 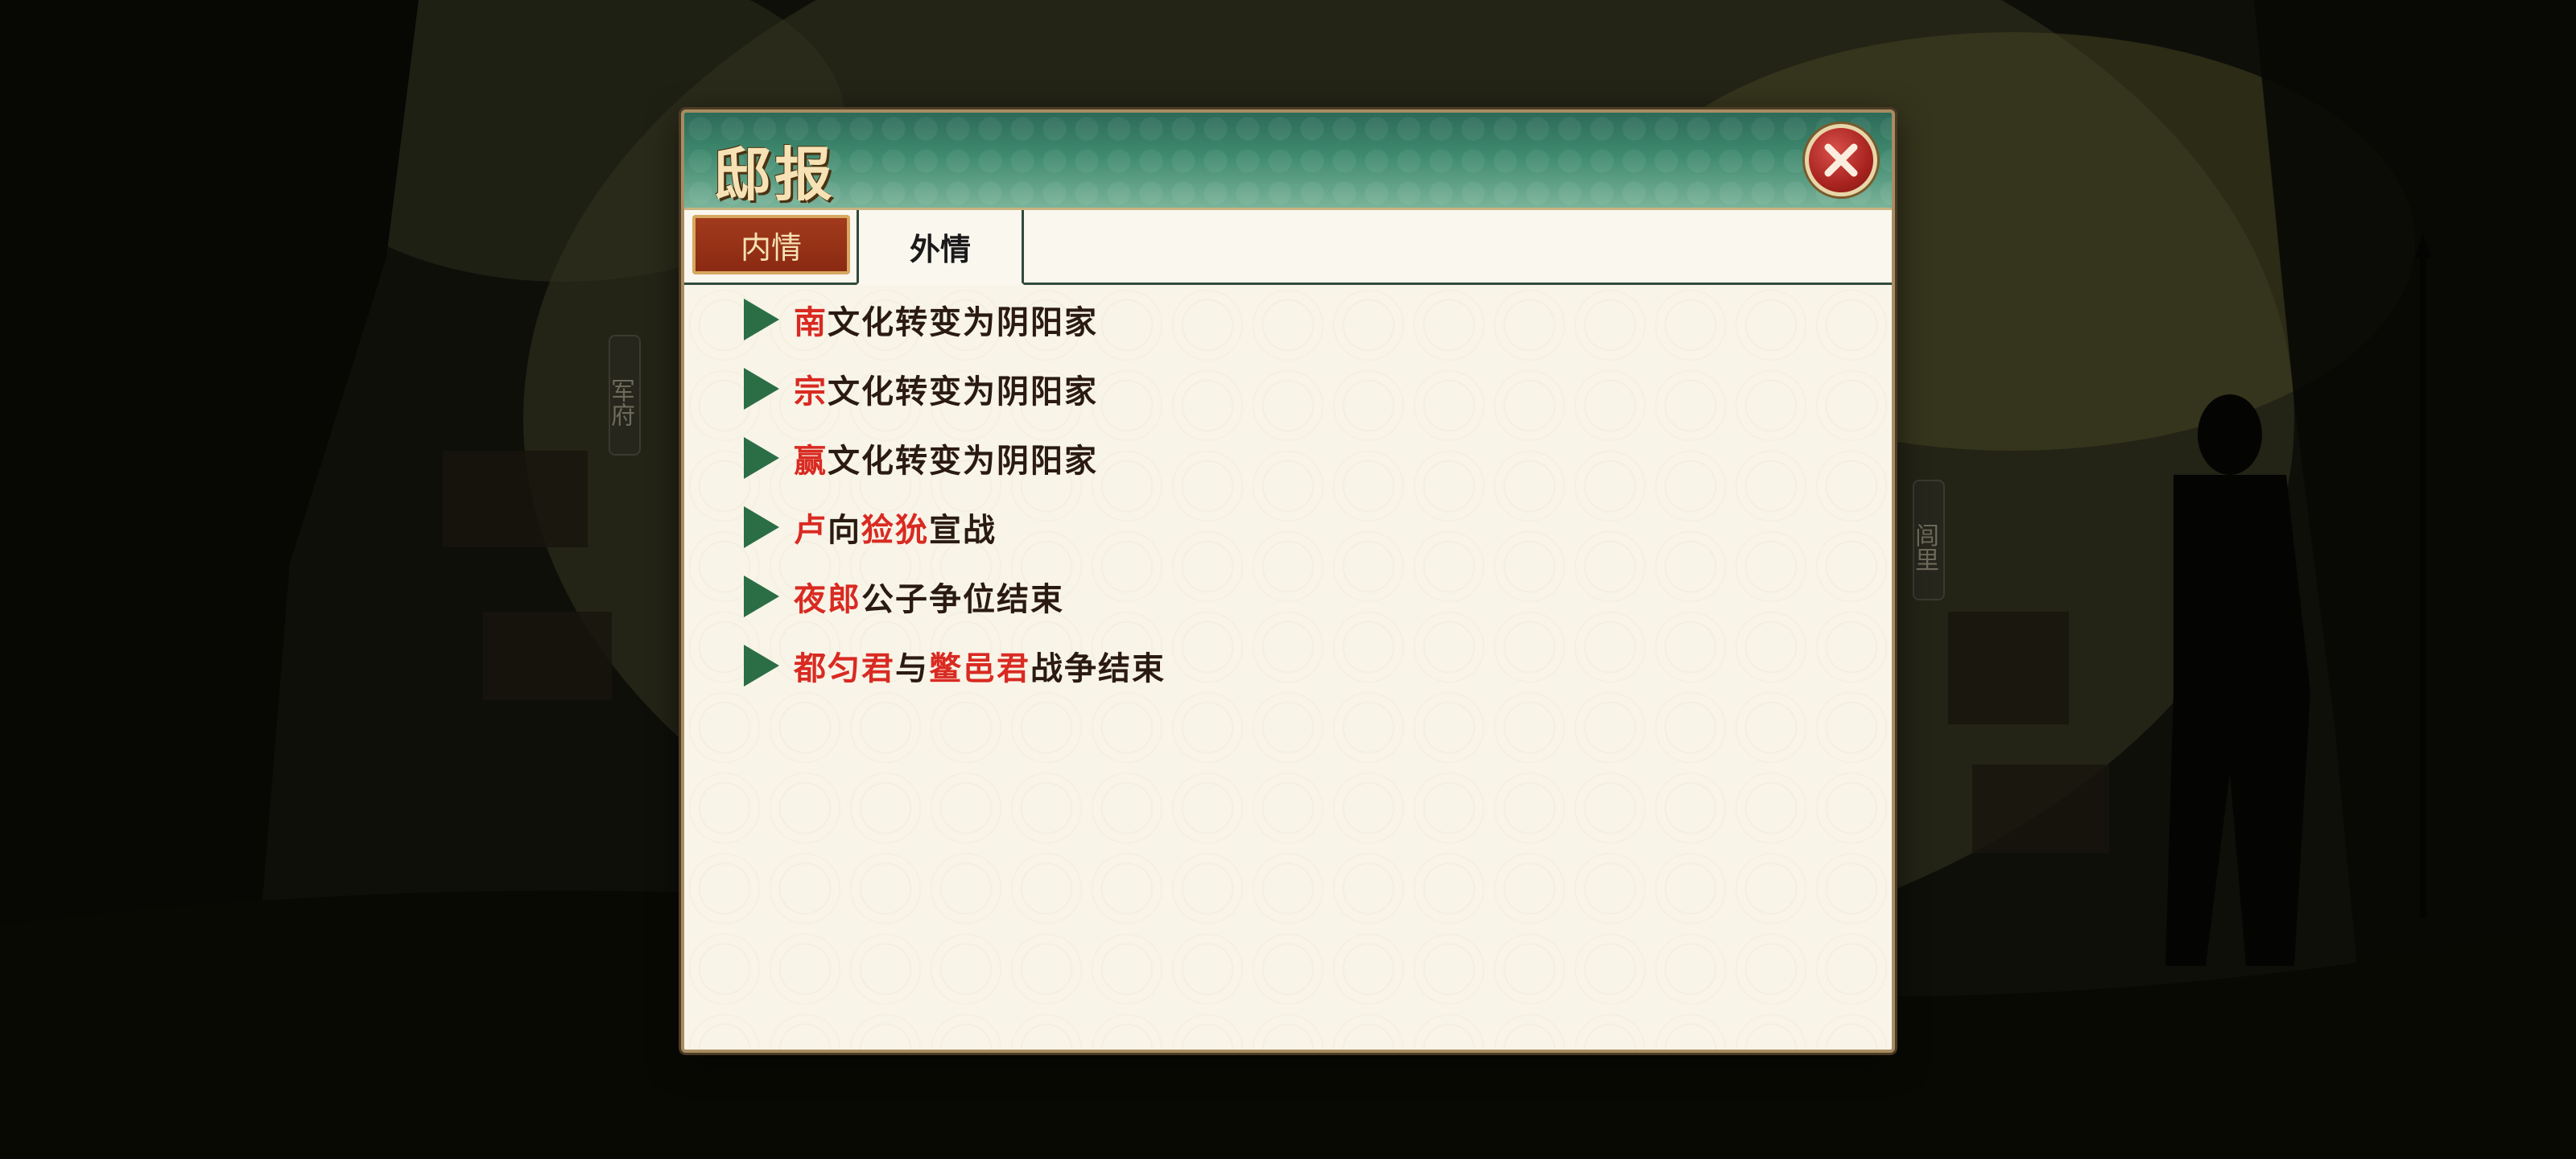 What do you see at coordinates (1928, 540) in the screenshot?
I see `side-tag-lvli: 闾里` at bounding box center [1928, 540].